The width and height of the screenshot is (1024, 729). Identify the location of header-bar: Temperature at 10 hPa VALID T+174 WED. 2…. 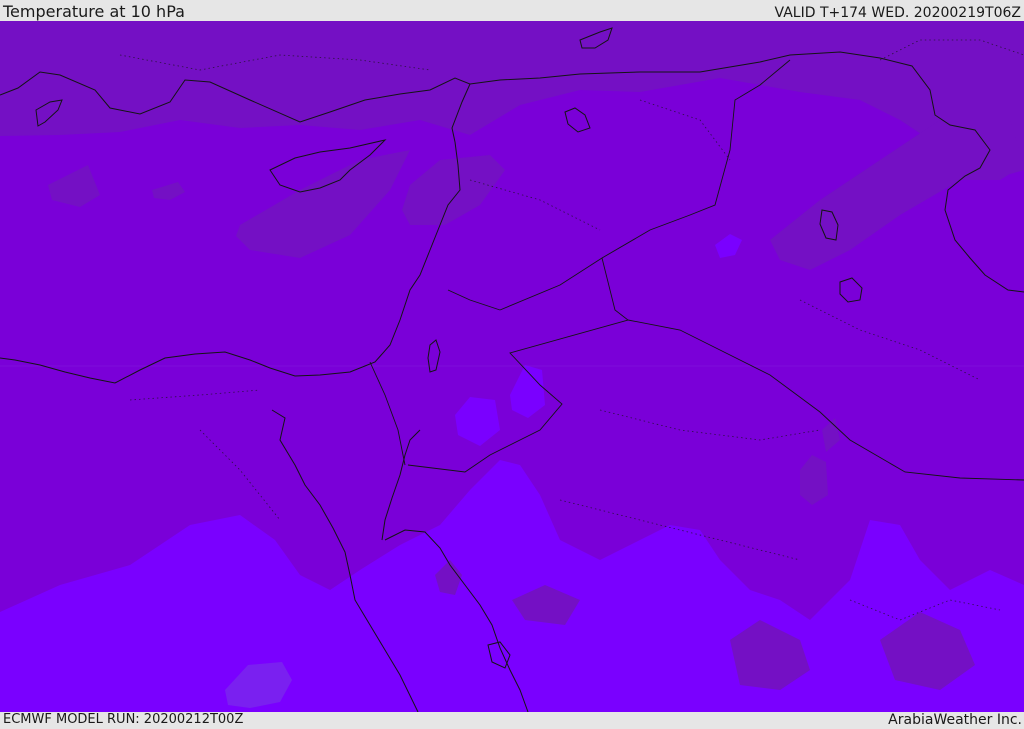
(512, 10).